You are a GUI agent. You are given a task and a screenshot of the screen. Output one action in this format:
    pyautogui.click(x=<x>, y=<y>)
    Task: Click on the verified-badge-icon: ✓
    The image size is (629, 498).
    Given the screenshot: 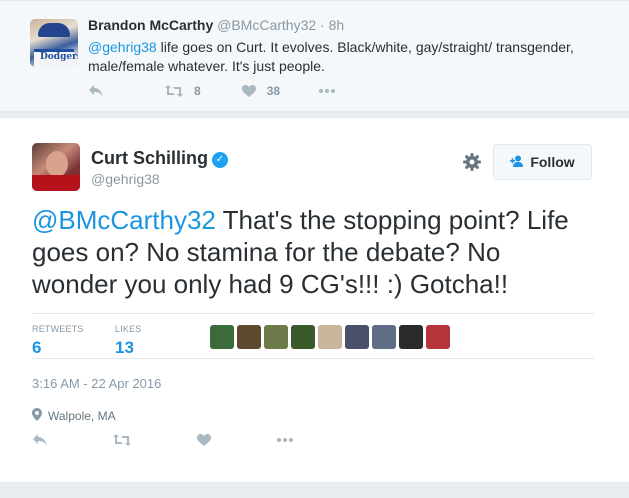 What is the action you would take?
    pyautogui.click(x=220, y=159)
    